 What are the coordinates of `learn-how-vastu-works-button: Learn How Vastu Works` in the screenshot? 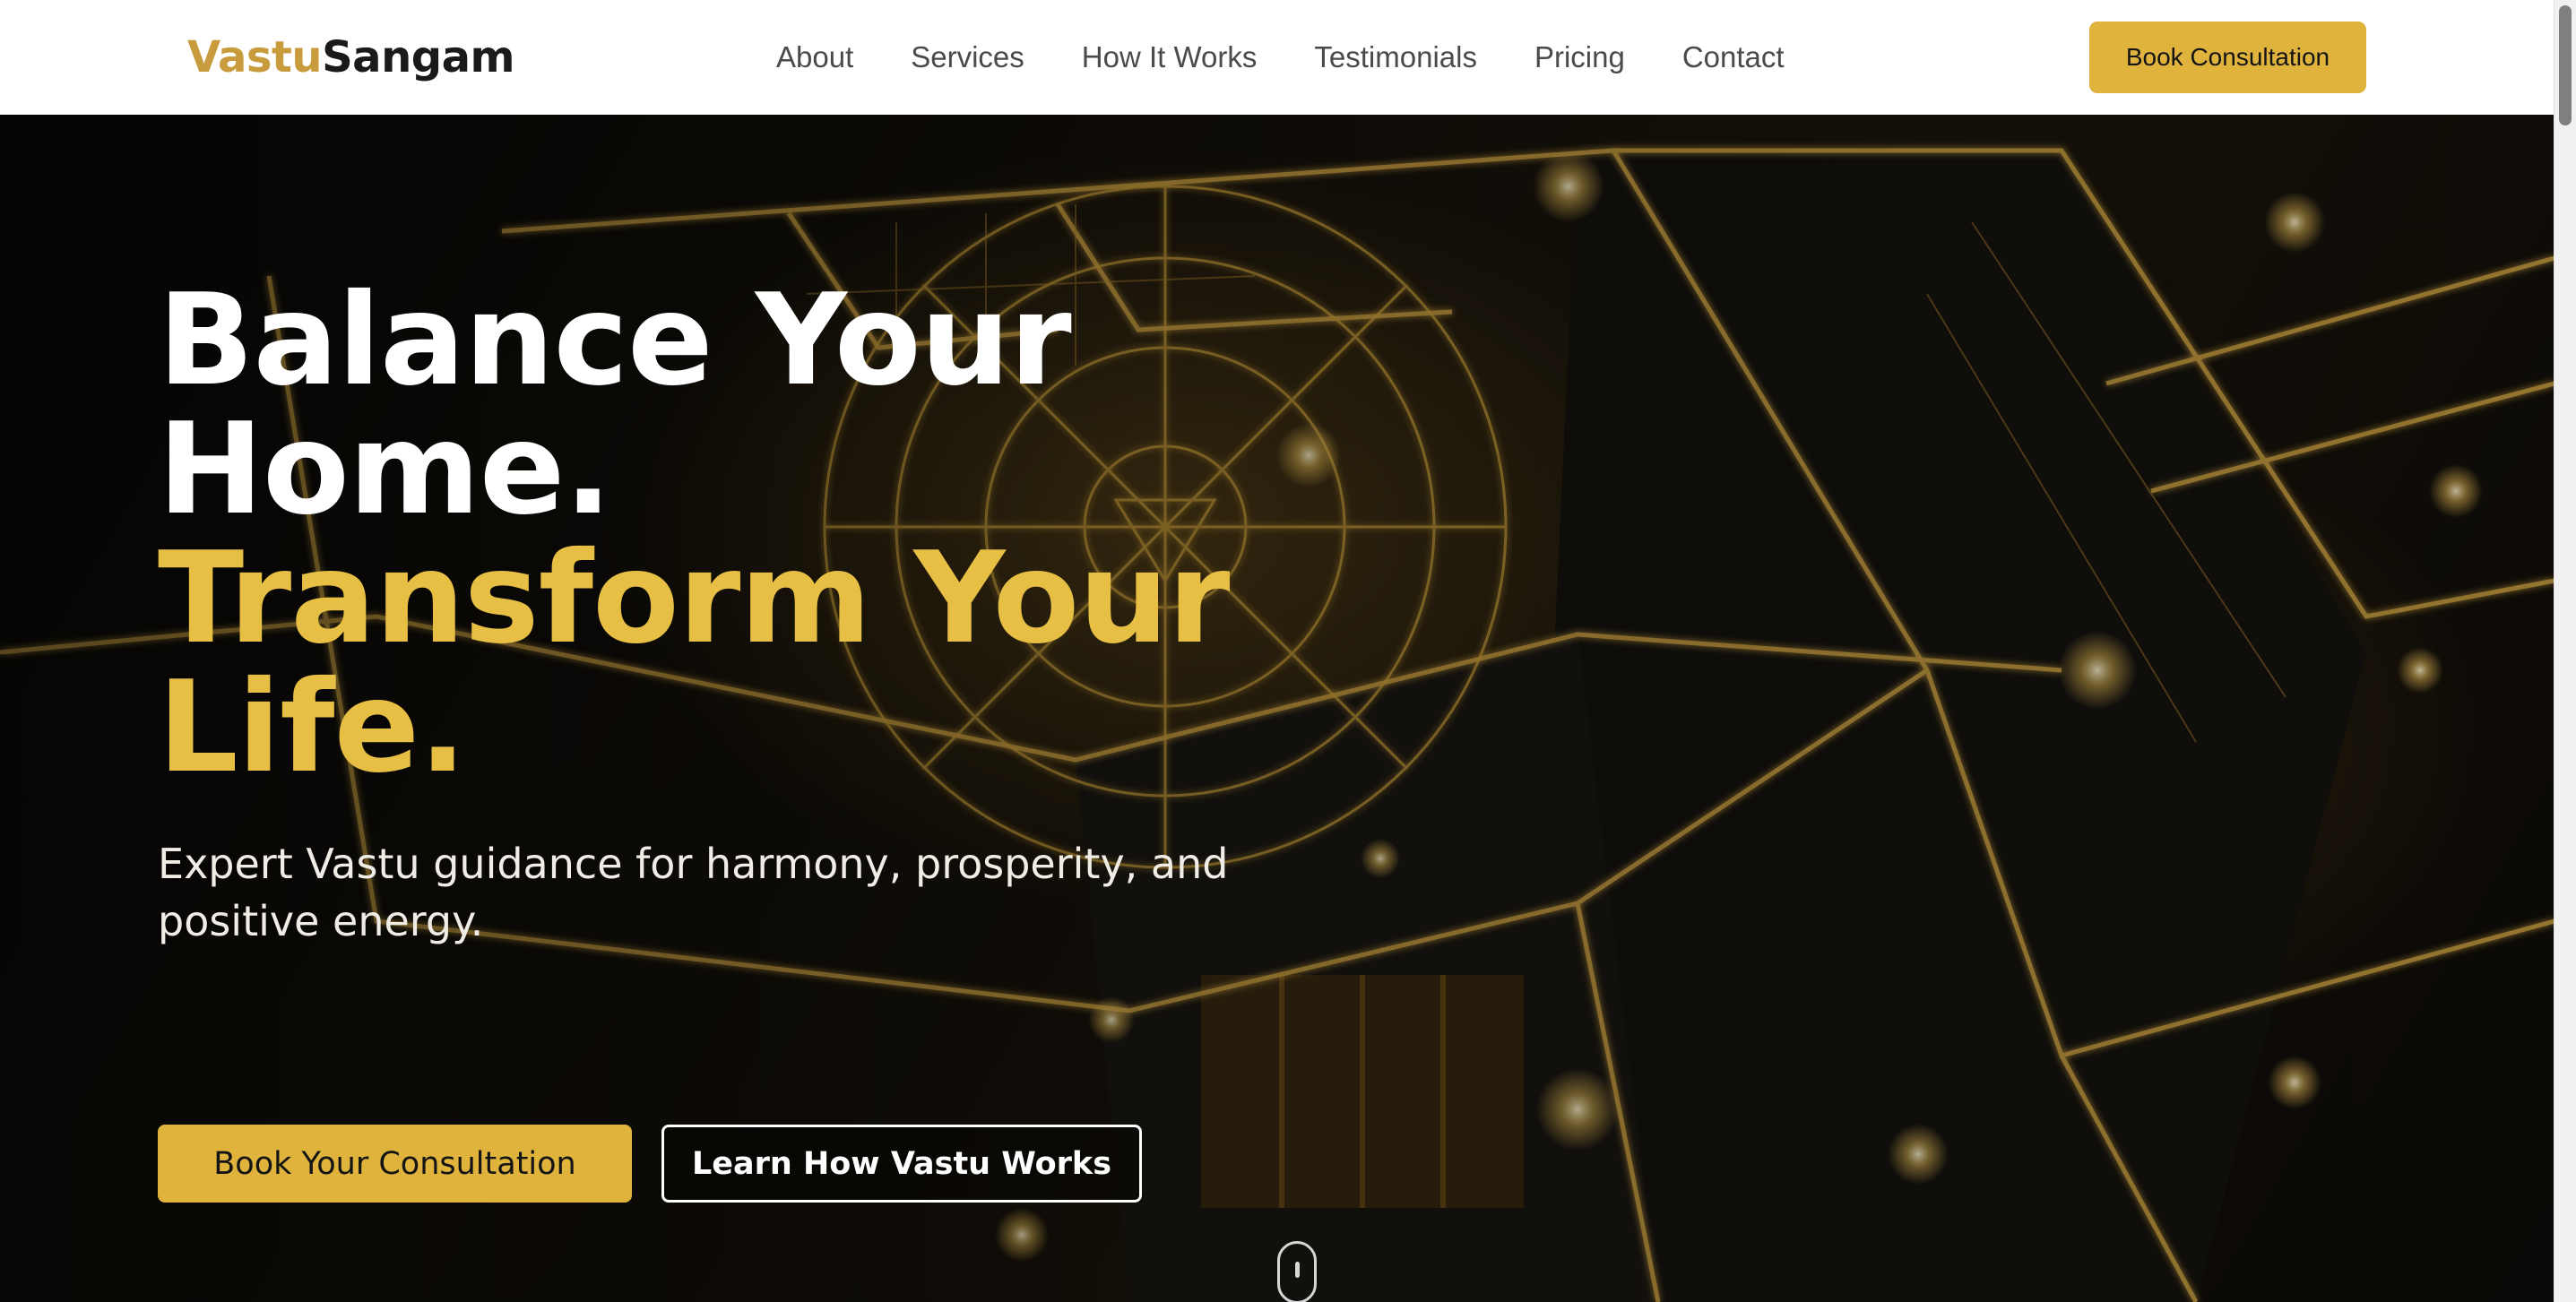 It's located at (901, 1164).